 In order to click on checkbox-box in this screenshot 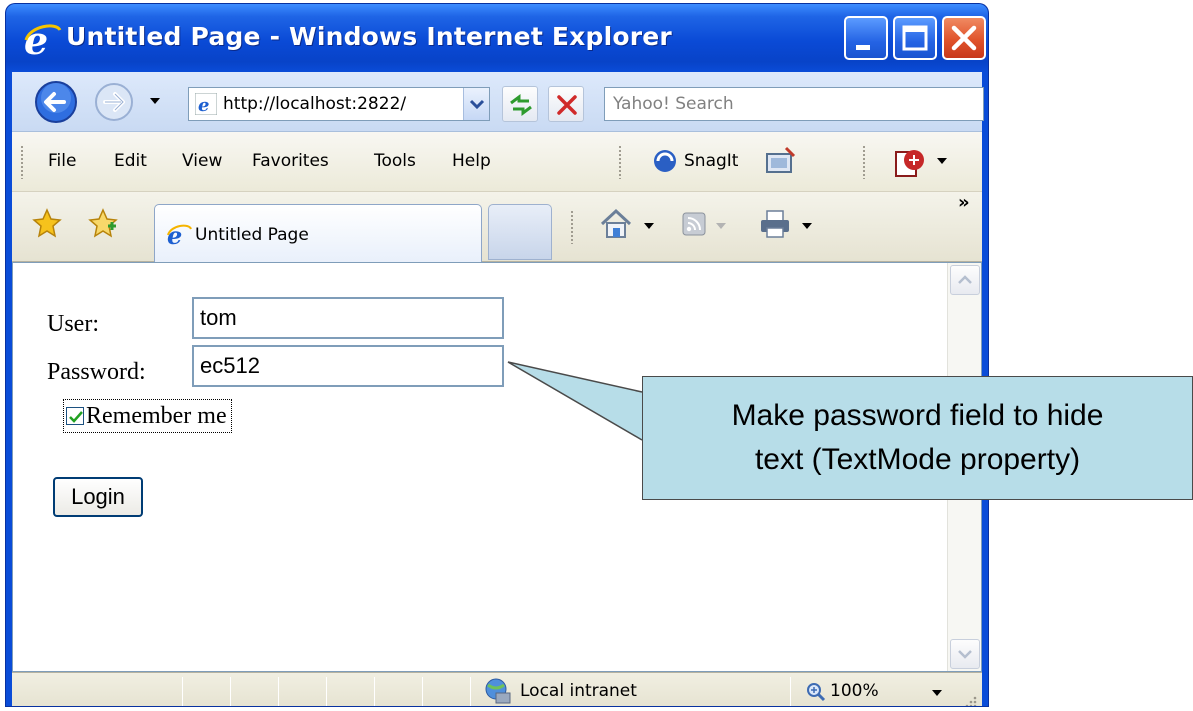, I will do `click(75, 416)`.